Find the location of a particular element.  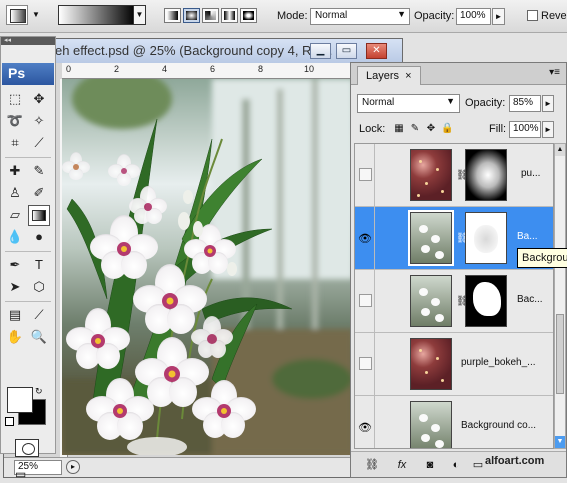

layers-bottom-bar: ⛓ fx ◙ ◐ ▭ alfoart.com is located at coordinates (458, 464).